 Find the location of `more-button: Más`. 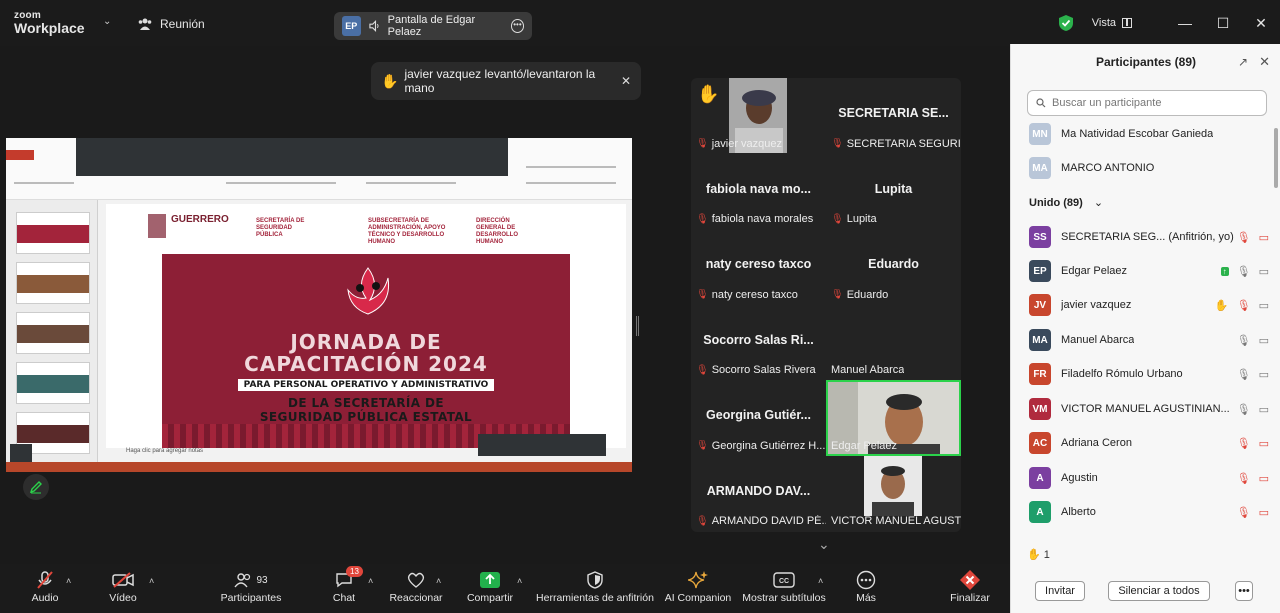

more-button: Más is located at coordinates (866, 586).